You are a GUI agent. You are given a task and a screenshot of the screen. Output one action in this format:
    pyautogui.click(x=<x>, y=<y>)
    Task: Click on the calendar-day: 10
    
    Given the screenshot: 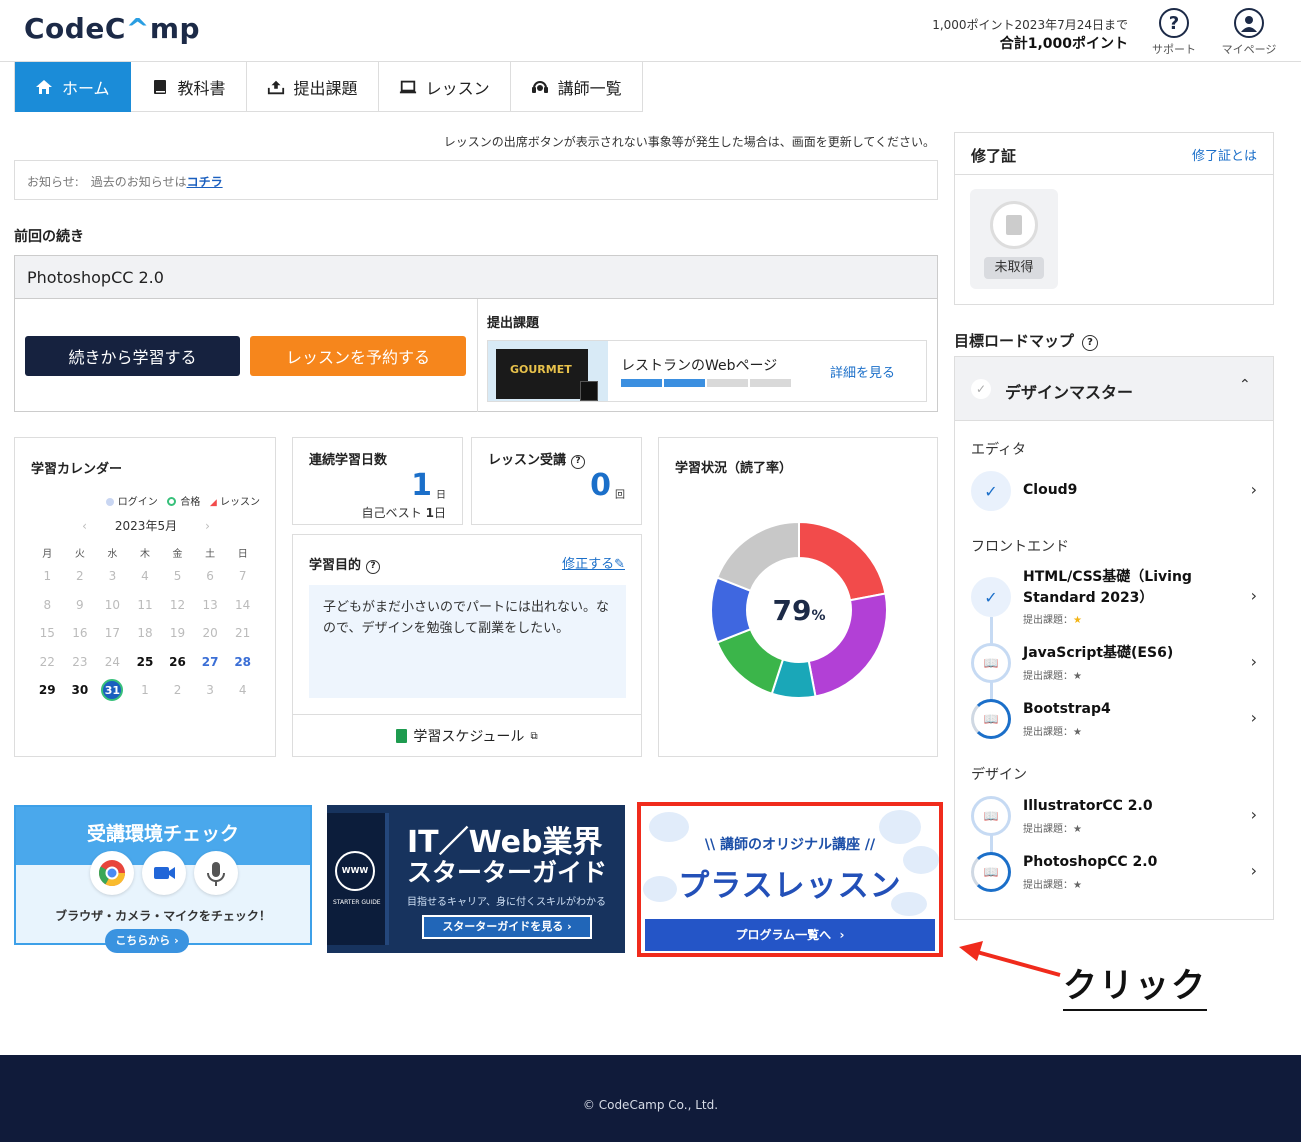 What is the action you would take?
    pyautogui.click(x=112, y=604)
    